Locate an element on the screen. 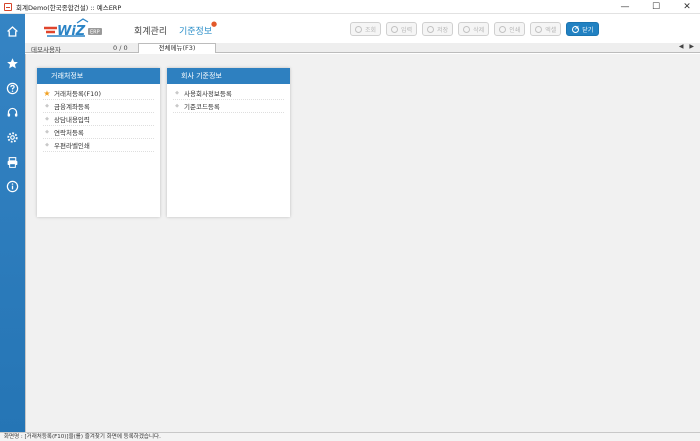 This screenshot has width=700, height=441. delete-label: 삭제 is located at coordinates (479, 30).